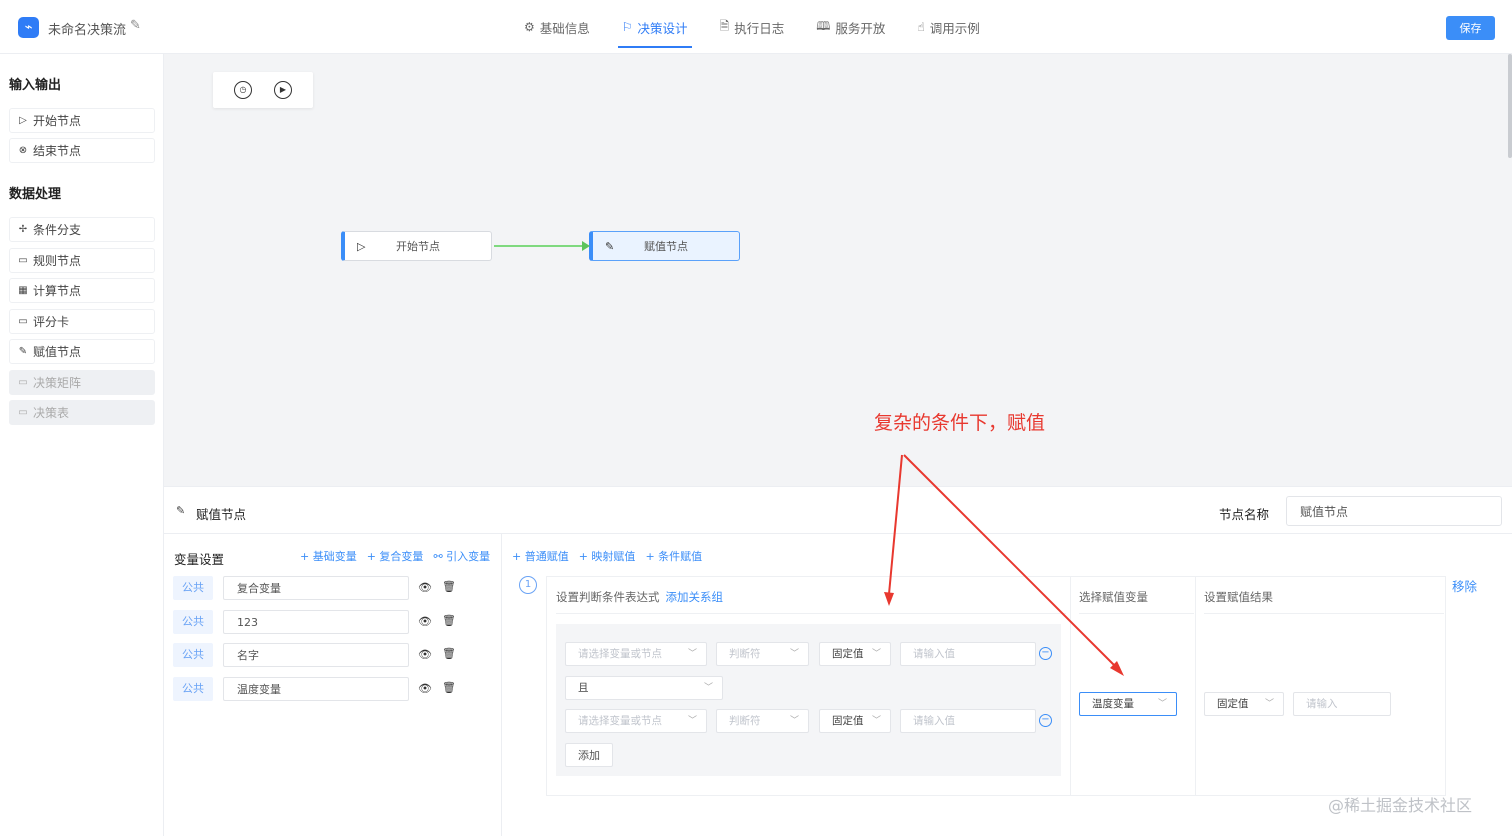 Image resolution: width=1512 pixels, height=836 pixels. What do you see at coordinates (82, 260) in the screenshot?
I see `palette-item-rule-node: ▭ 规则节点` at bounding box center [82, 260].